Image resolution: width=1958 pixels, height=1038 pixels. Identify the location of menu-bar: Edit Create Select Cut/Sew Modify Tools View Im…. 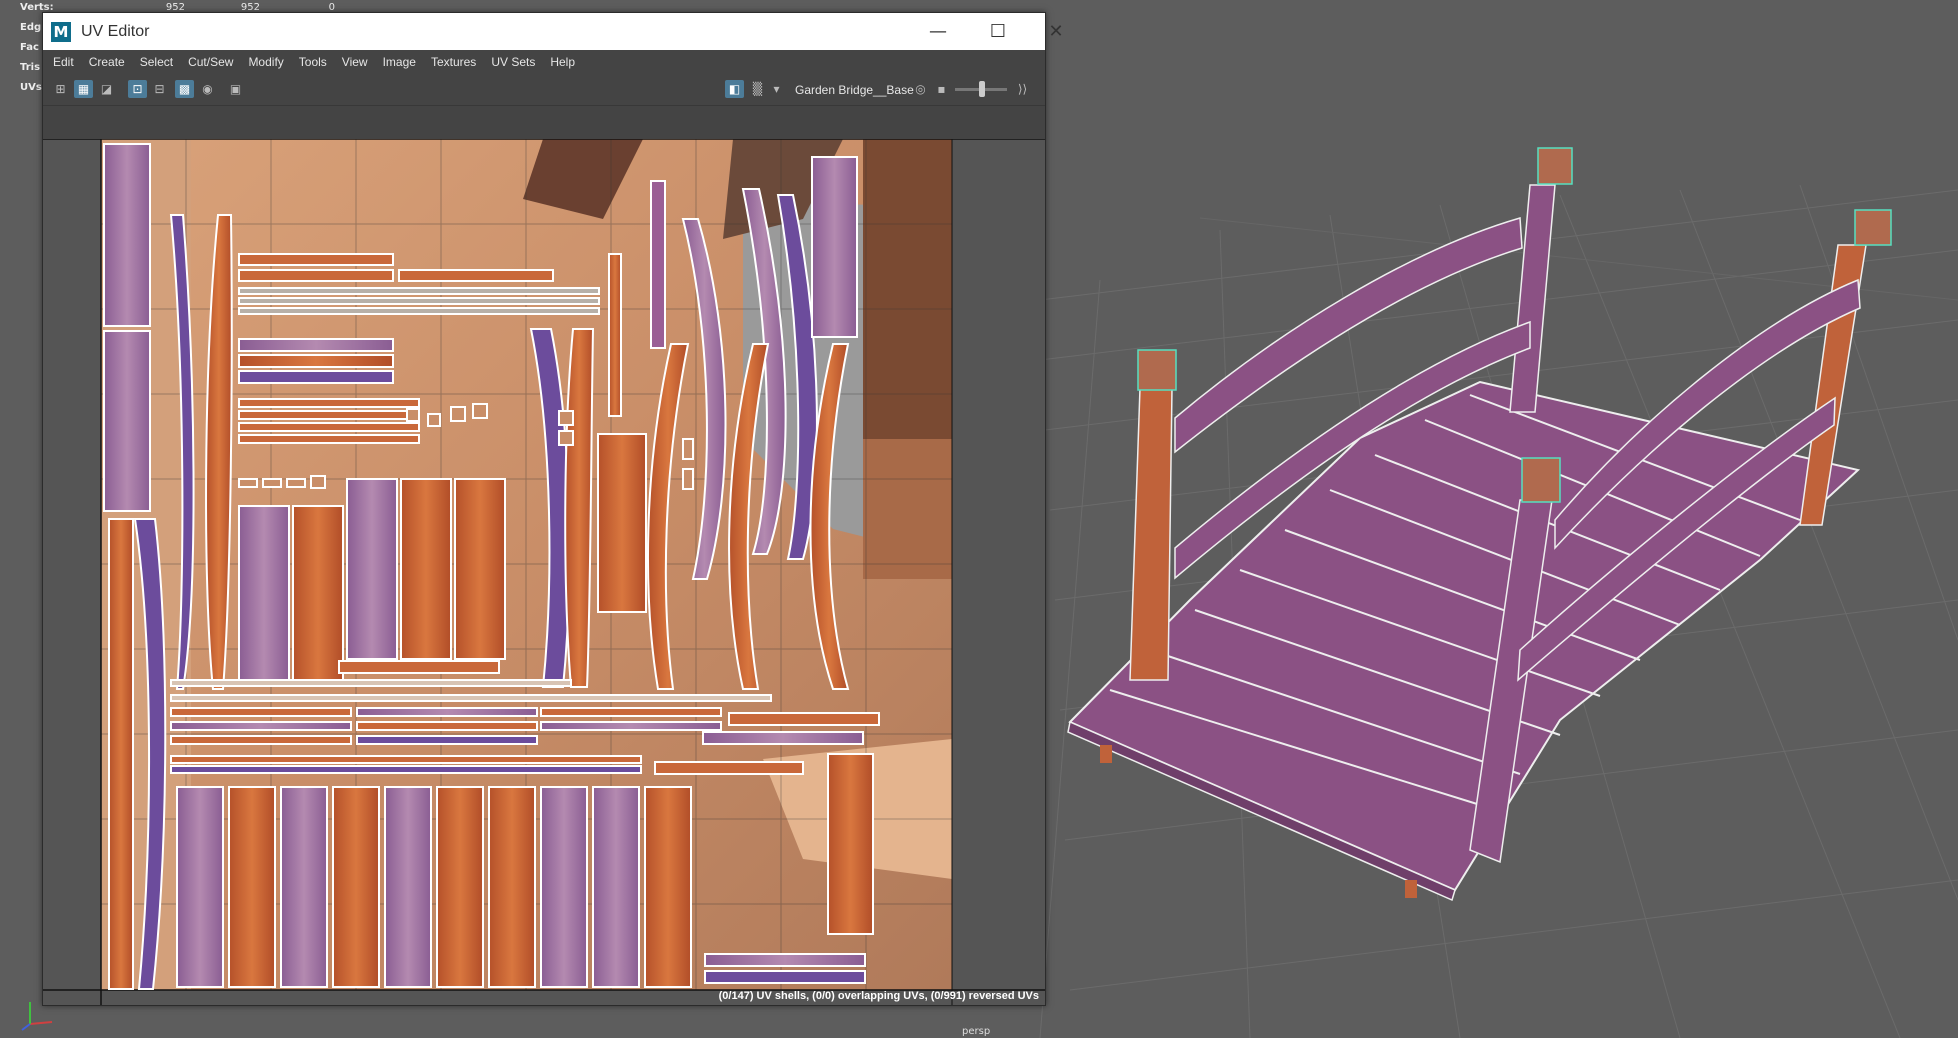
(544, 62).